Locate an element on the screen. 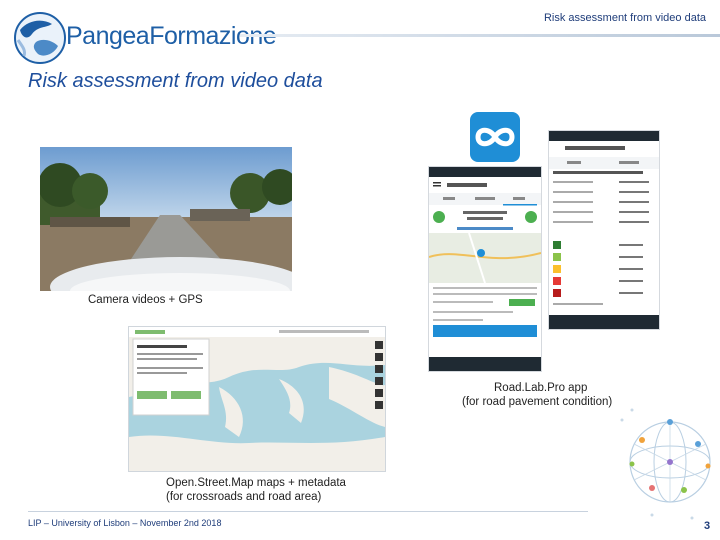  osm-caption-line2: (for crossroads and road area) is located at coordinates (244, 497).